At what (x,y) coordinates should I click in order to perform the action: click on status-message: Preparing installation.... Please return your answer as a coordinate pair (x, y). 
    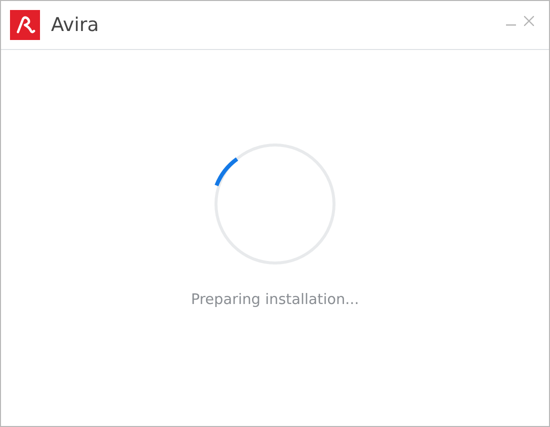
    Looking at the image, I should click on (275, 300).